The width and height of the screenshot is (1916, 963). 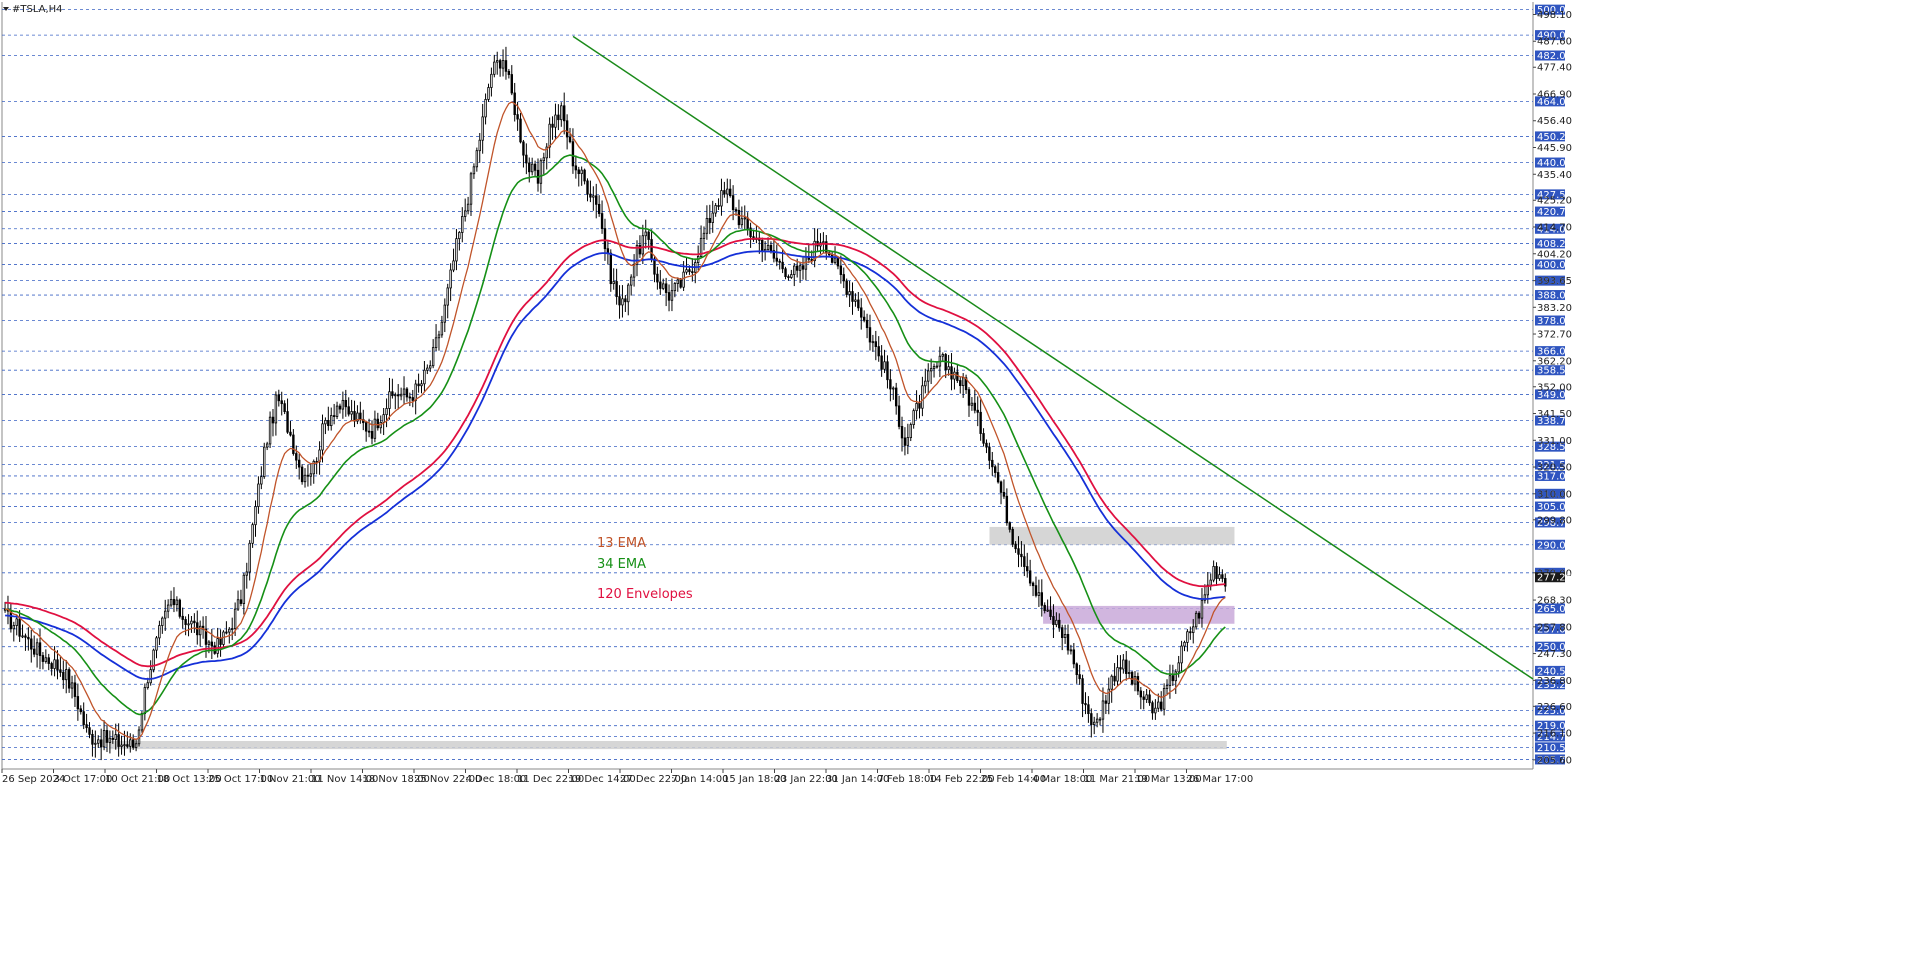 What do you see at coordinates (37, 9) in the screenshot?
I see `symbol-label: #TSLA,H4` at bounding box center [37, 9].